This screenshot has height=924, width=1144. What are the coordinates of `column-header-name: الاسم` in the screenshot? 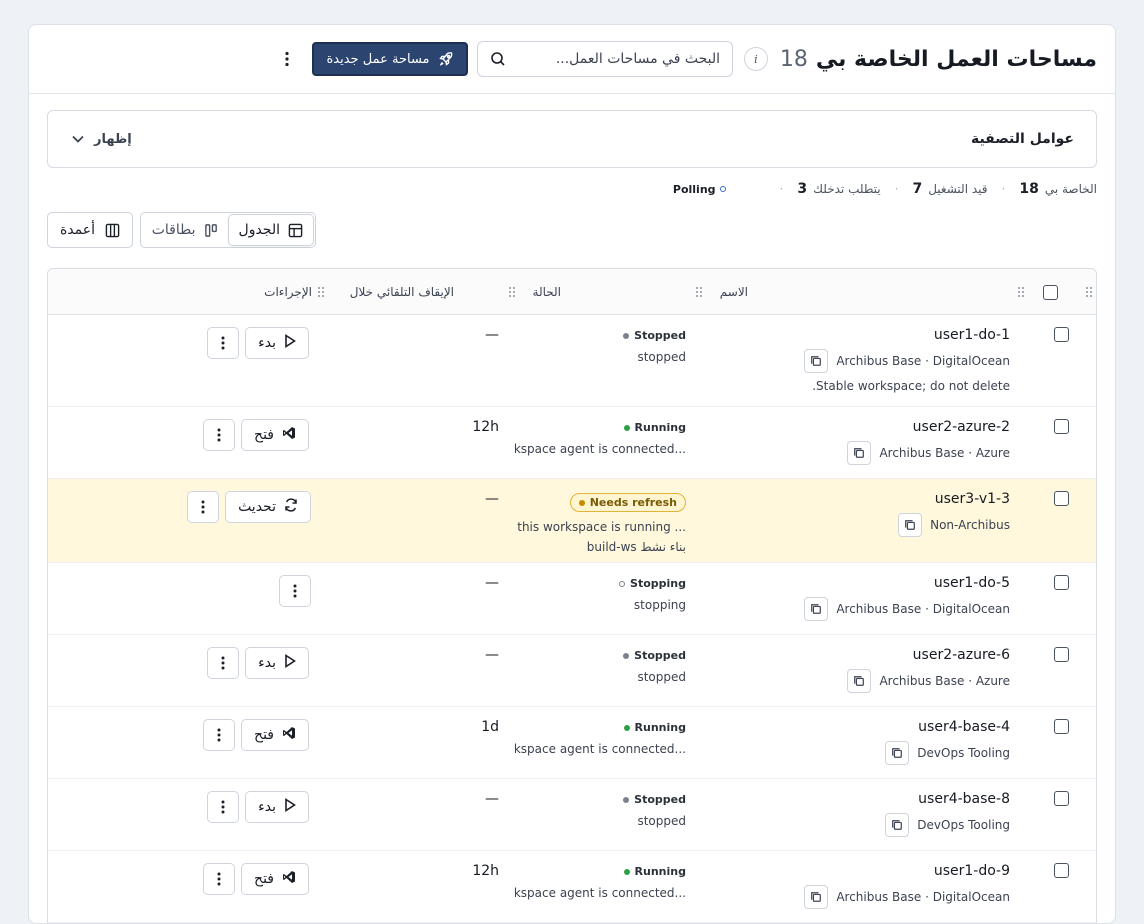 It's located at (734, 292).